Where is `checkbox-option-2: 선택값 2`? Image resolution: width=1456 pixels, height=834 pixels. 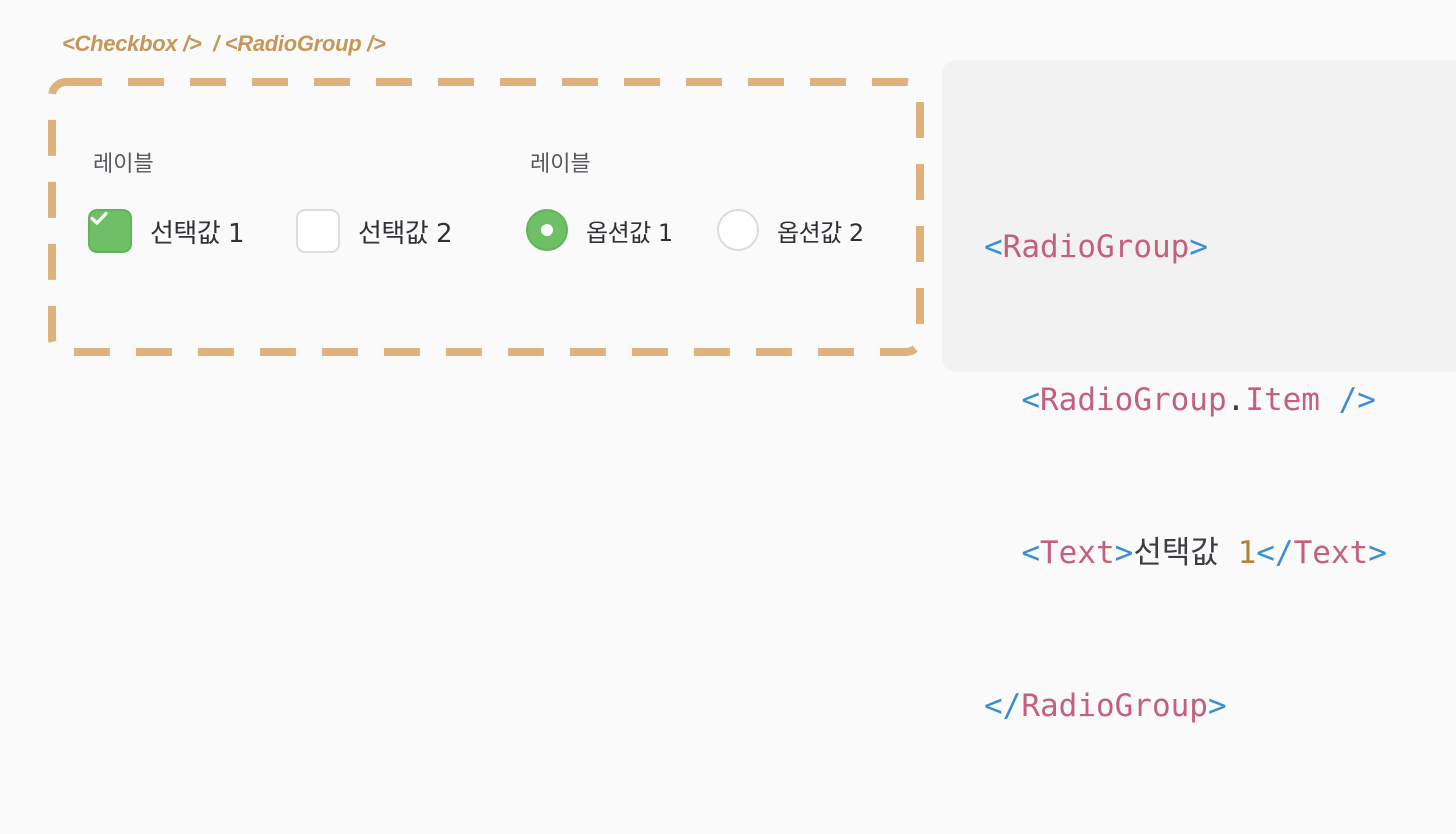
checkbox-option-2: 선택값 2 is located at coordinates (374, 231).